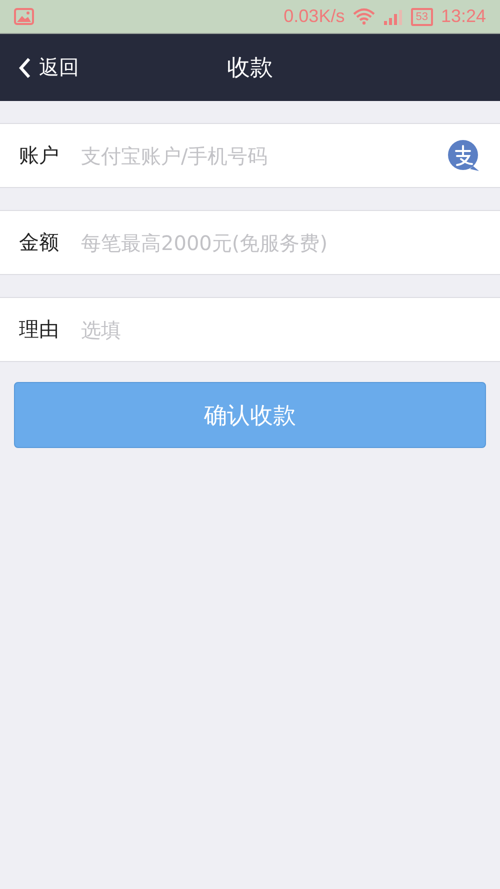  What do you see at coordinates (421, 17) in the screenshot?
I see `battery-icon: 53` at bounding box center [421, 17].